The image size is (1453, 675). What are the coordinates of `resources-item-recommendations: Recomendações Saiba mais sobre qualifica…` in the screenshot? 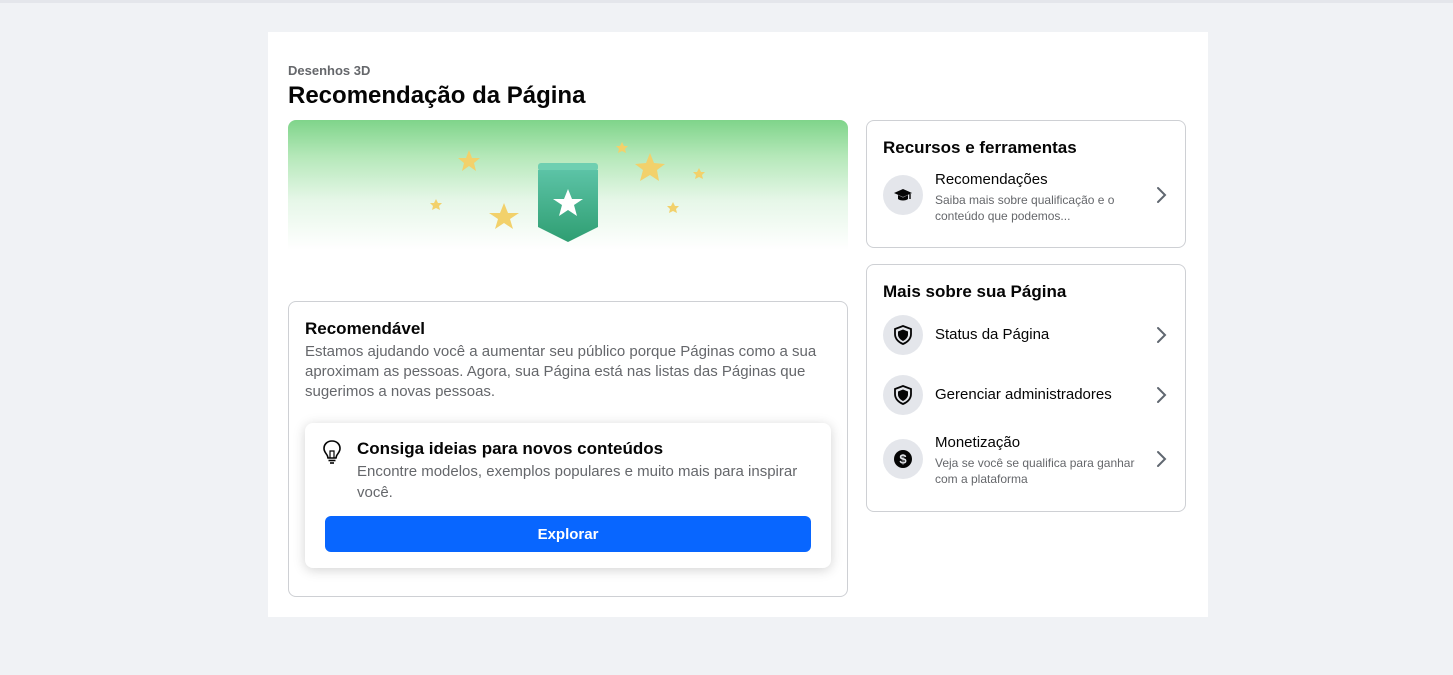 It's located at (1027, 197).